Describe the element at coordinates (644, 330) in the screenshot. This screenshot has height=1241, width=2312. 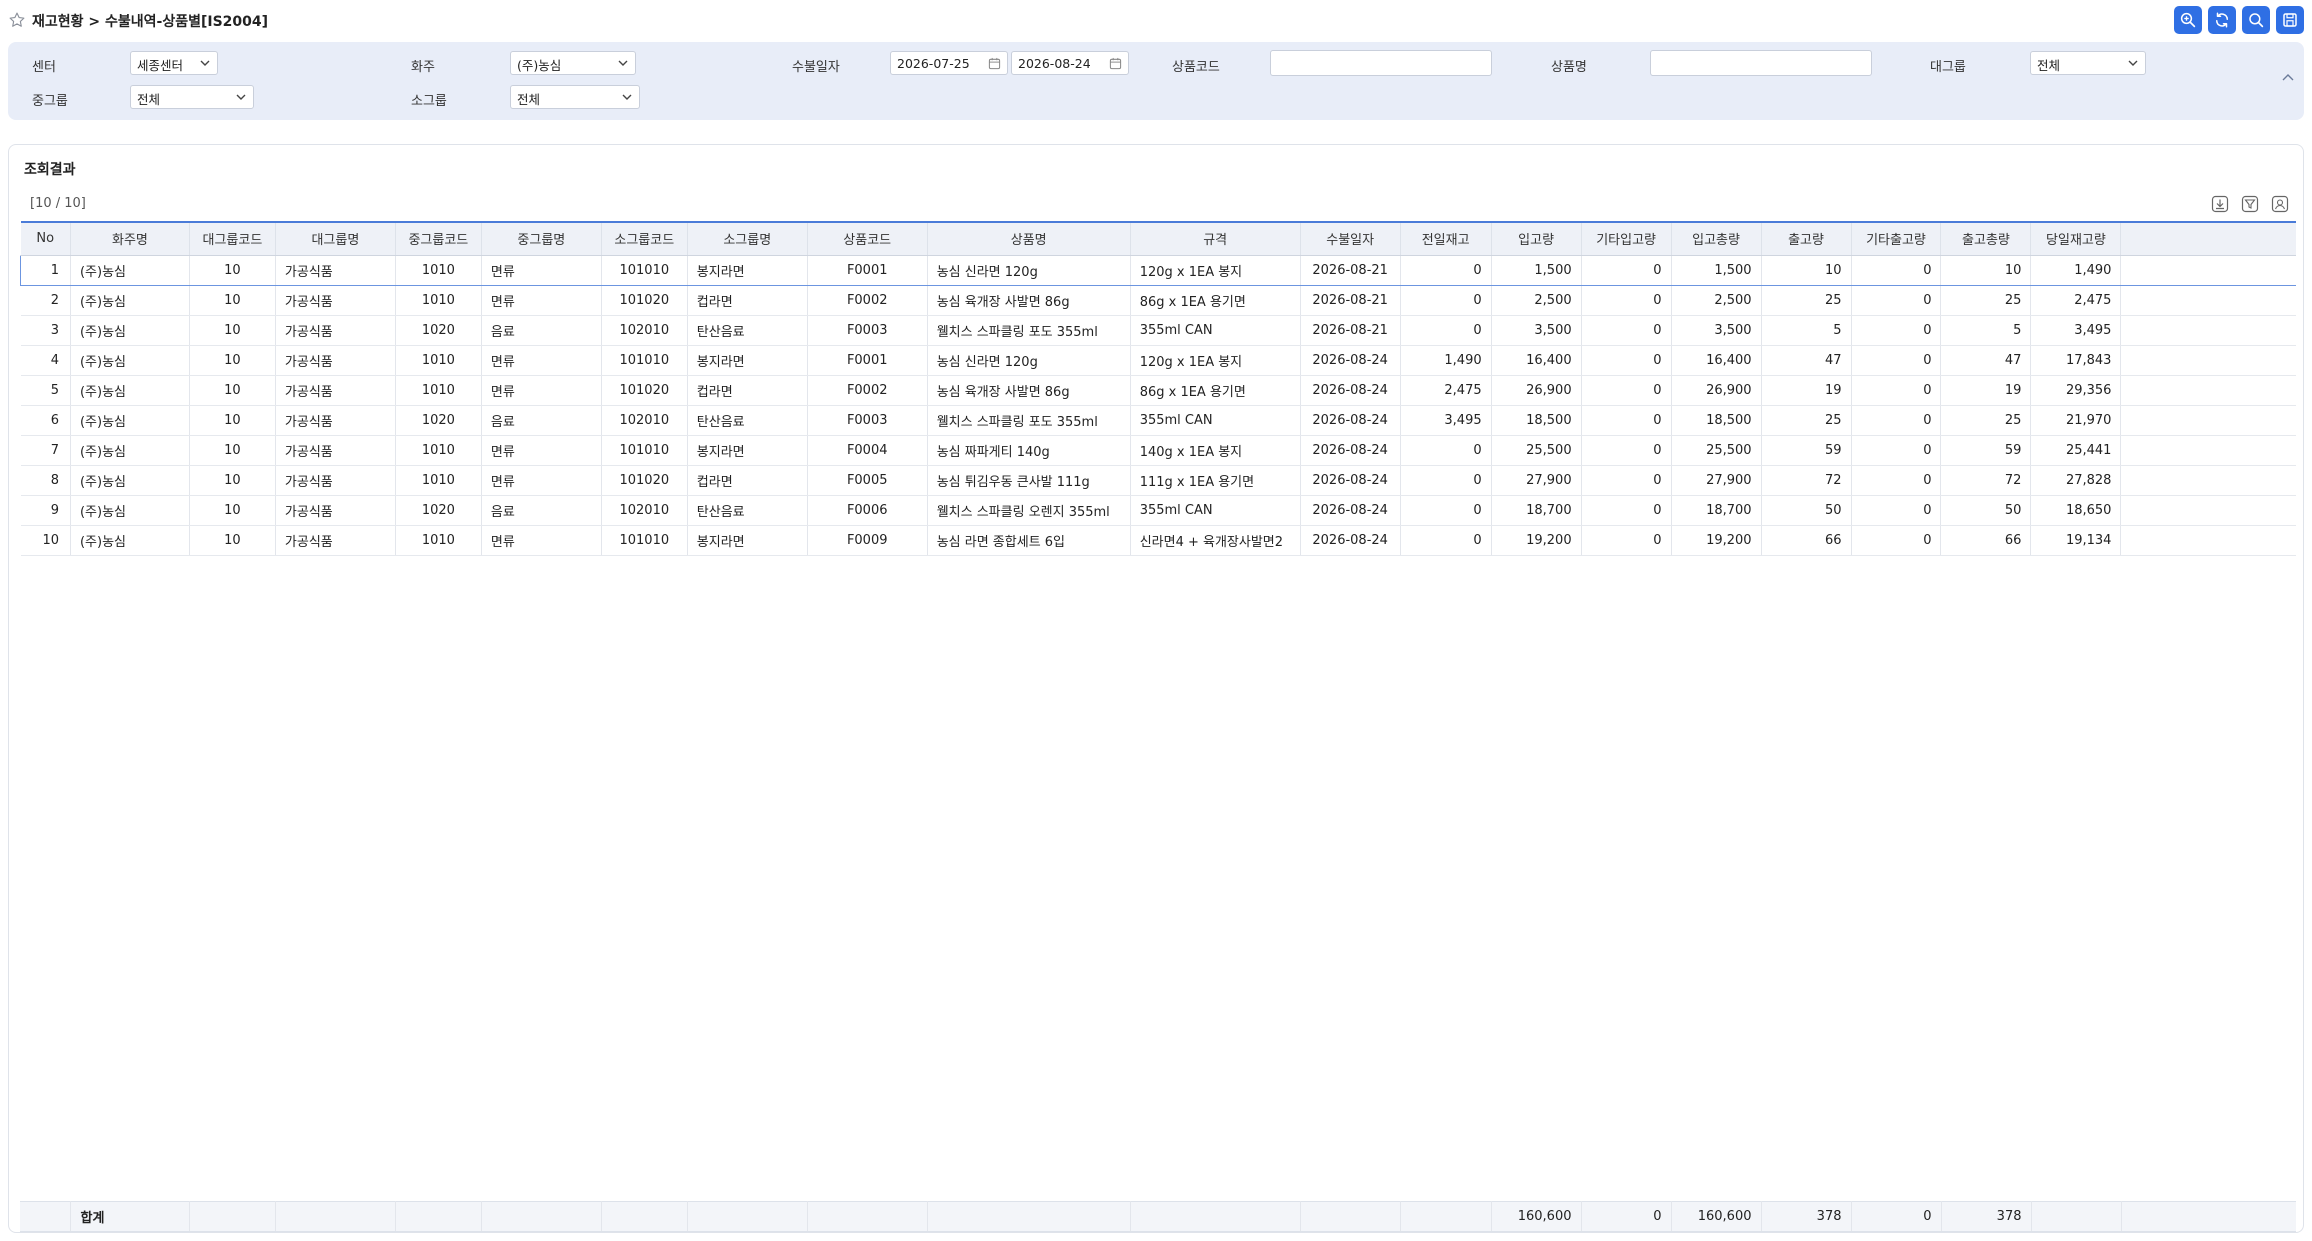
I see `cell-small-group-code: 102010` at that location.